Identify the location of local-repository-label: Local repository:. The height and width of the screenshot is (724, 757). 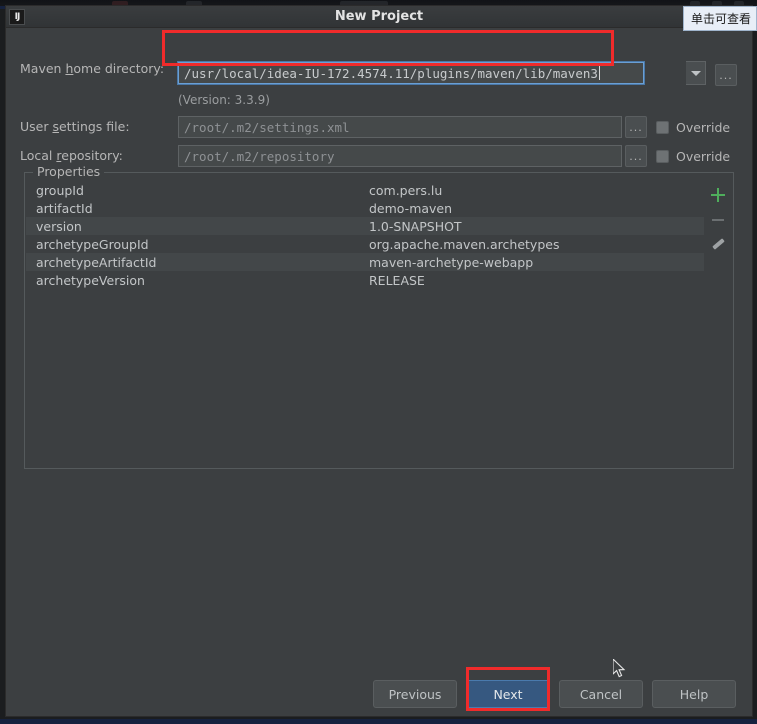
(71, 155).